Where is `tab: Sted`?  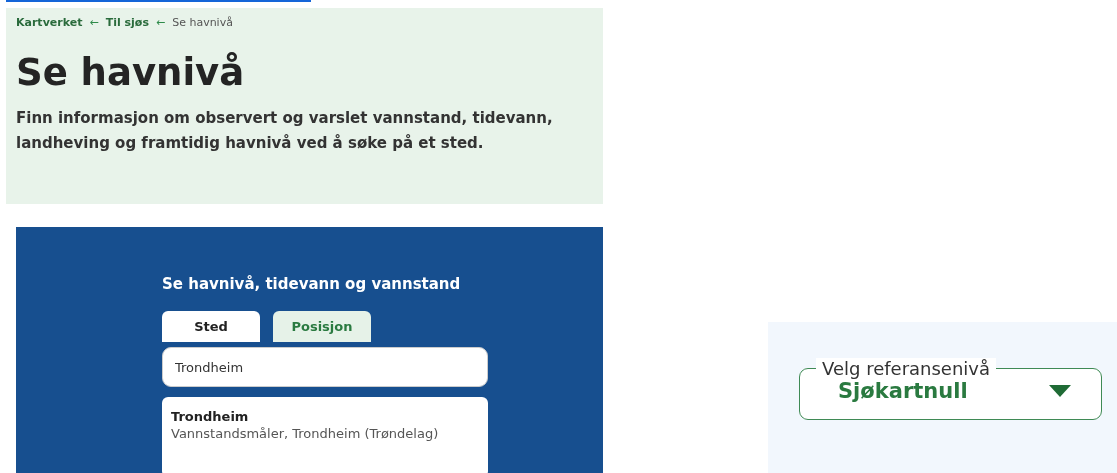 tab: Sted is located at coordinates (211, 326).